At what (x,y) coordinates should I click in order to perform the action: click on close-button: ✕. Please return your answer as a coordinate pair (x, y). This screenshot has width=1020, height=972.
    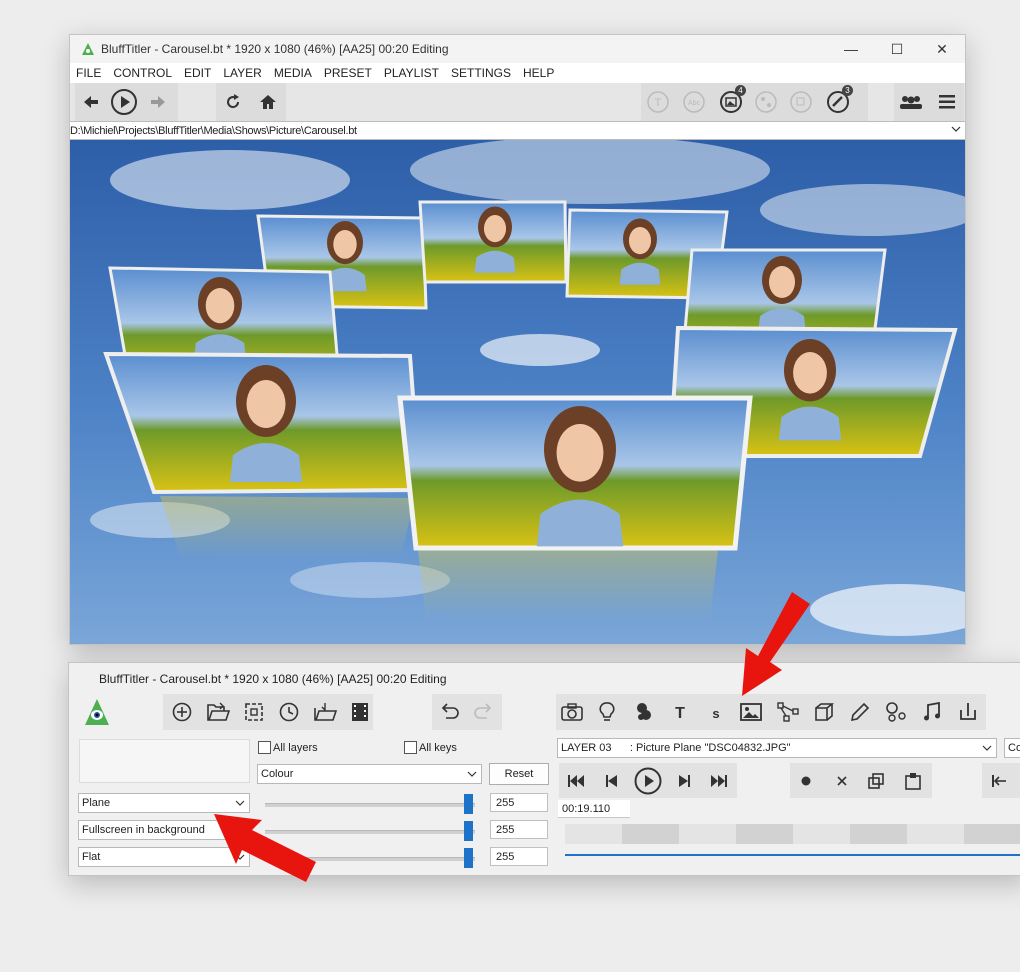
    Looking at the image, I should click on (942, 49).